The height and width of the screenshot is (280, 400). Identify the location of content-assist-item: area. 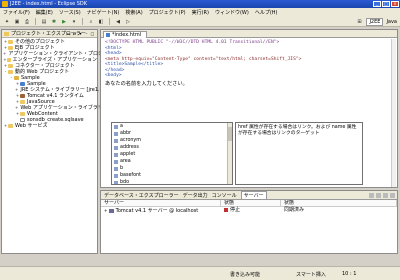
(172, 161).